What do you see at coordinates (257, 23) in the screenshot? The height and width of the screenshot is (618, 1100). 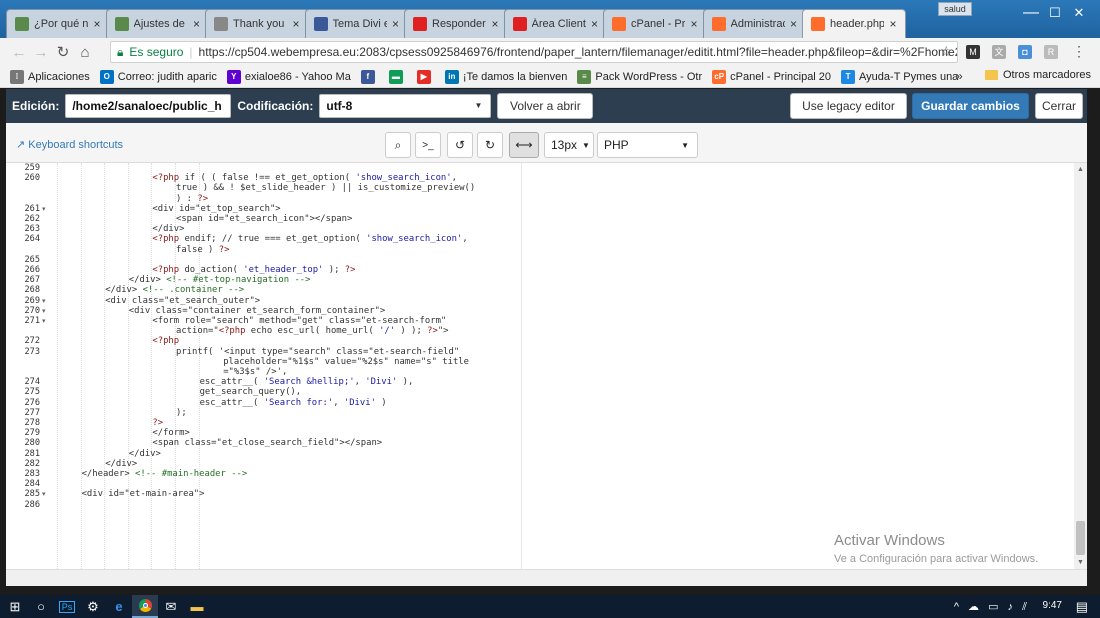 I see `tab-2: Thank you f ×` at bounding box center [257, 23].